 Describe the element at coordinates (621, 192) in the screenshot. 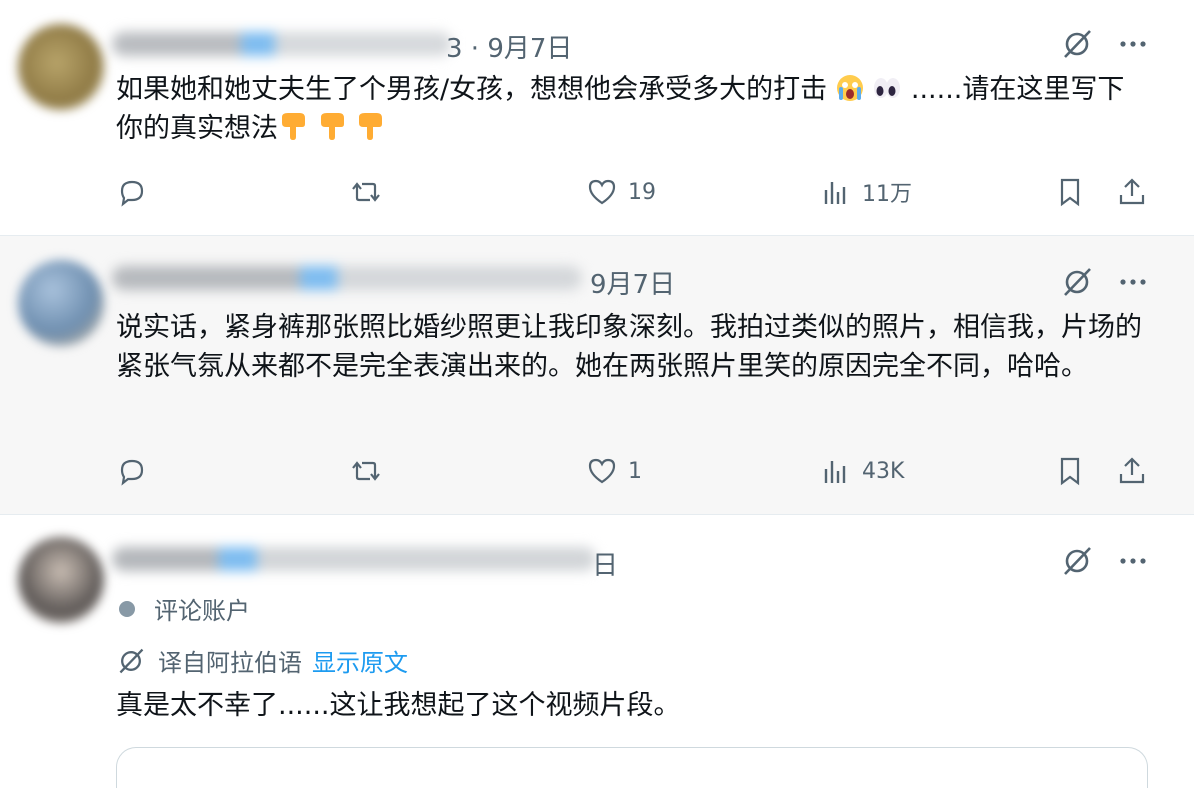

I see `like-button: 19` at that location.